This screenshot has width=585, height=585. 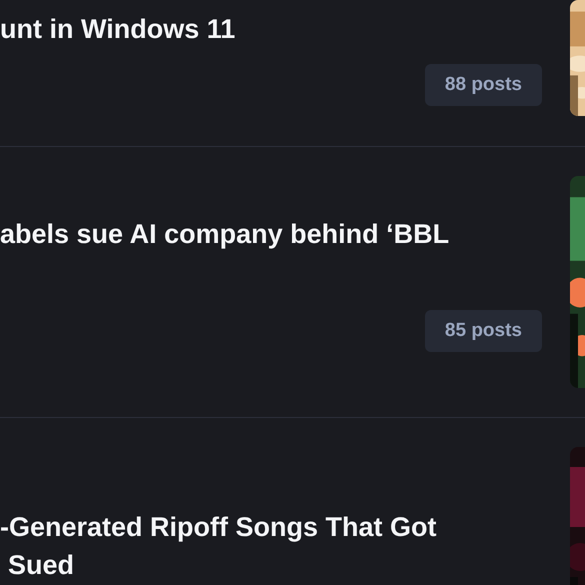 I want to click on story-title: -Generated Ripoff Songs That Got, so click(x=218, y=527).